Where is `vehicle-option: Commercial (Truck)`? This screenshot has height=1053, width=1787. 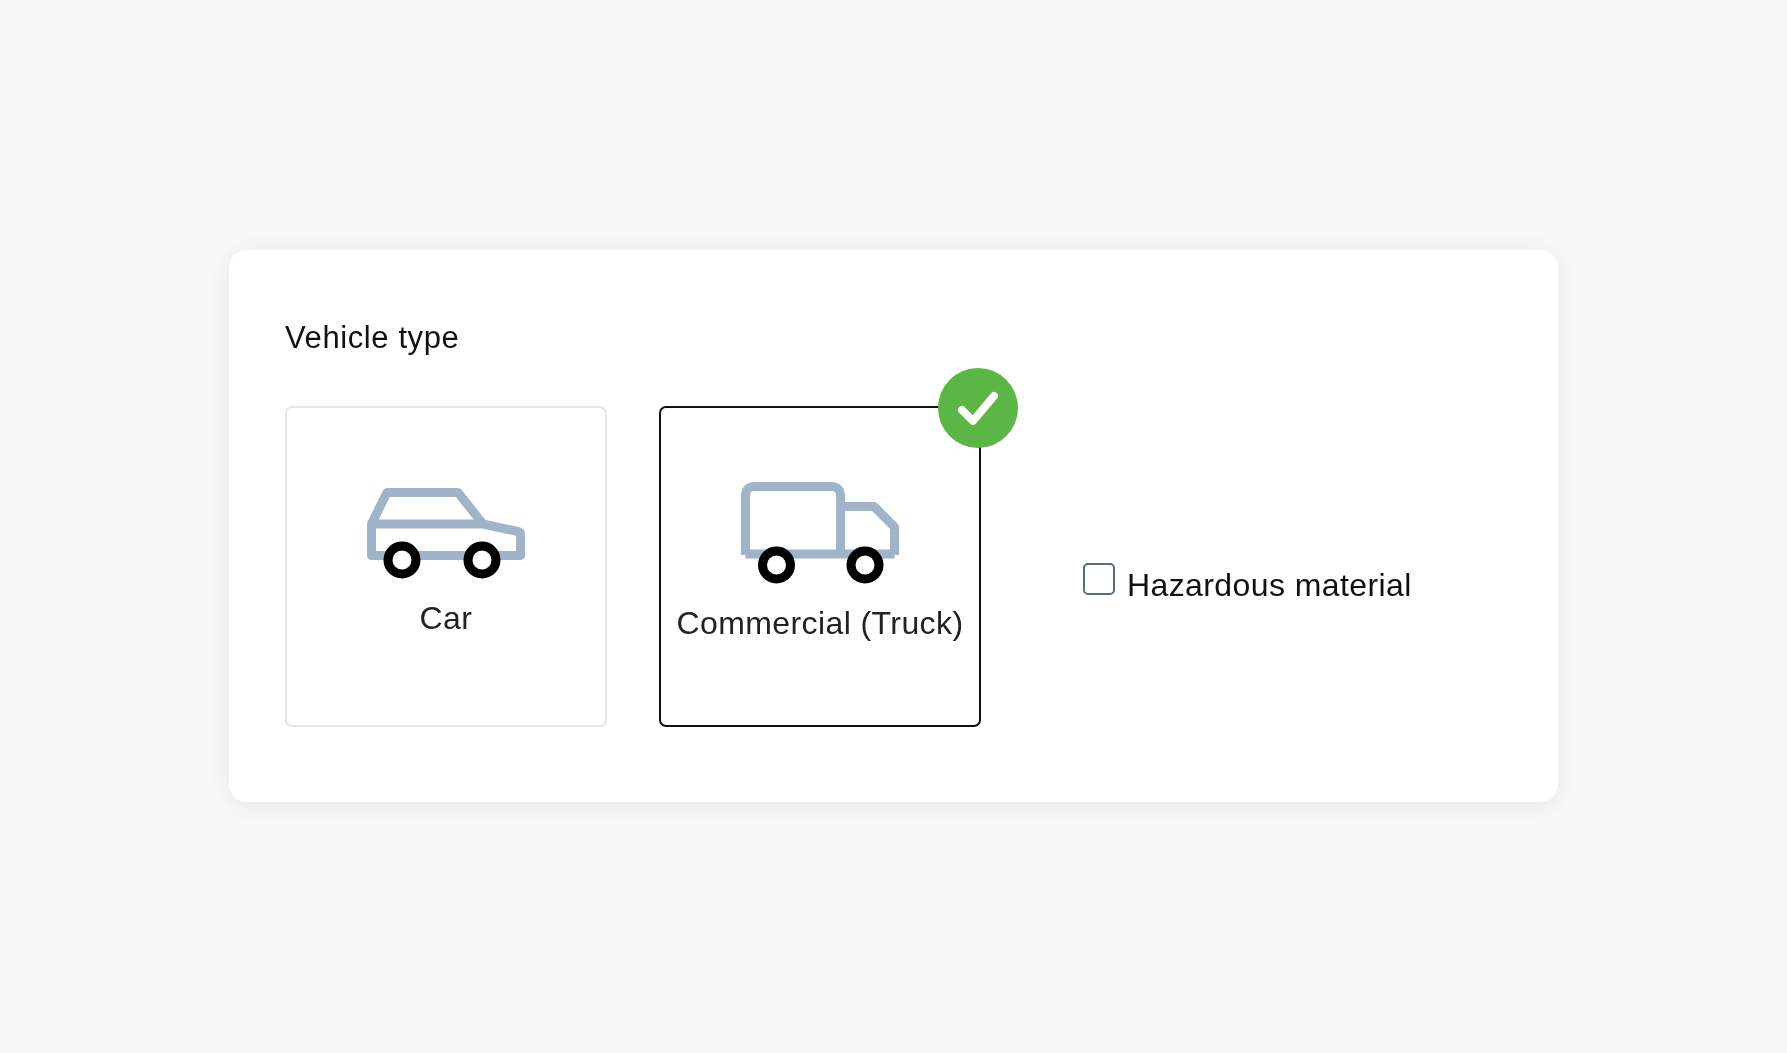
vehicle-option: Commercial (Truck) is located at coordinates (820, 566).